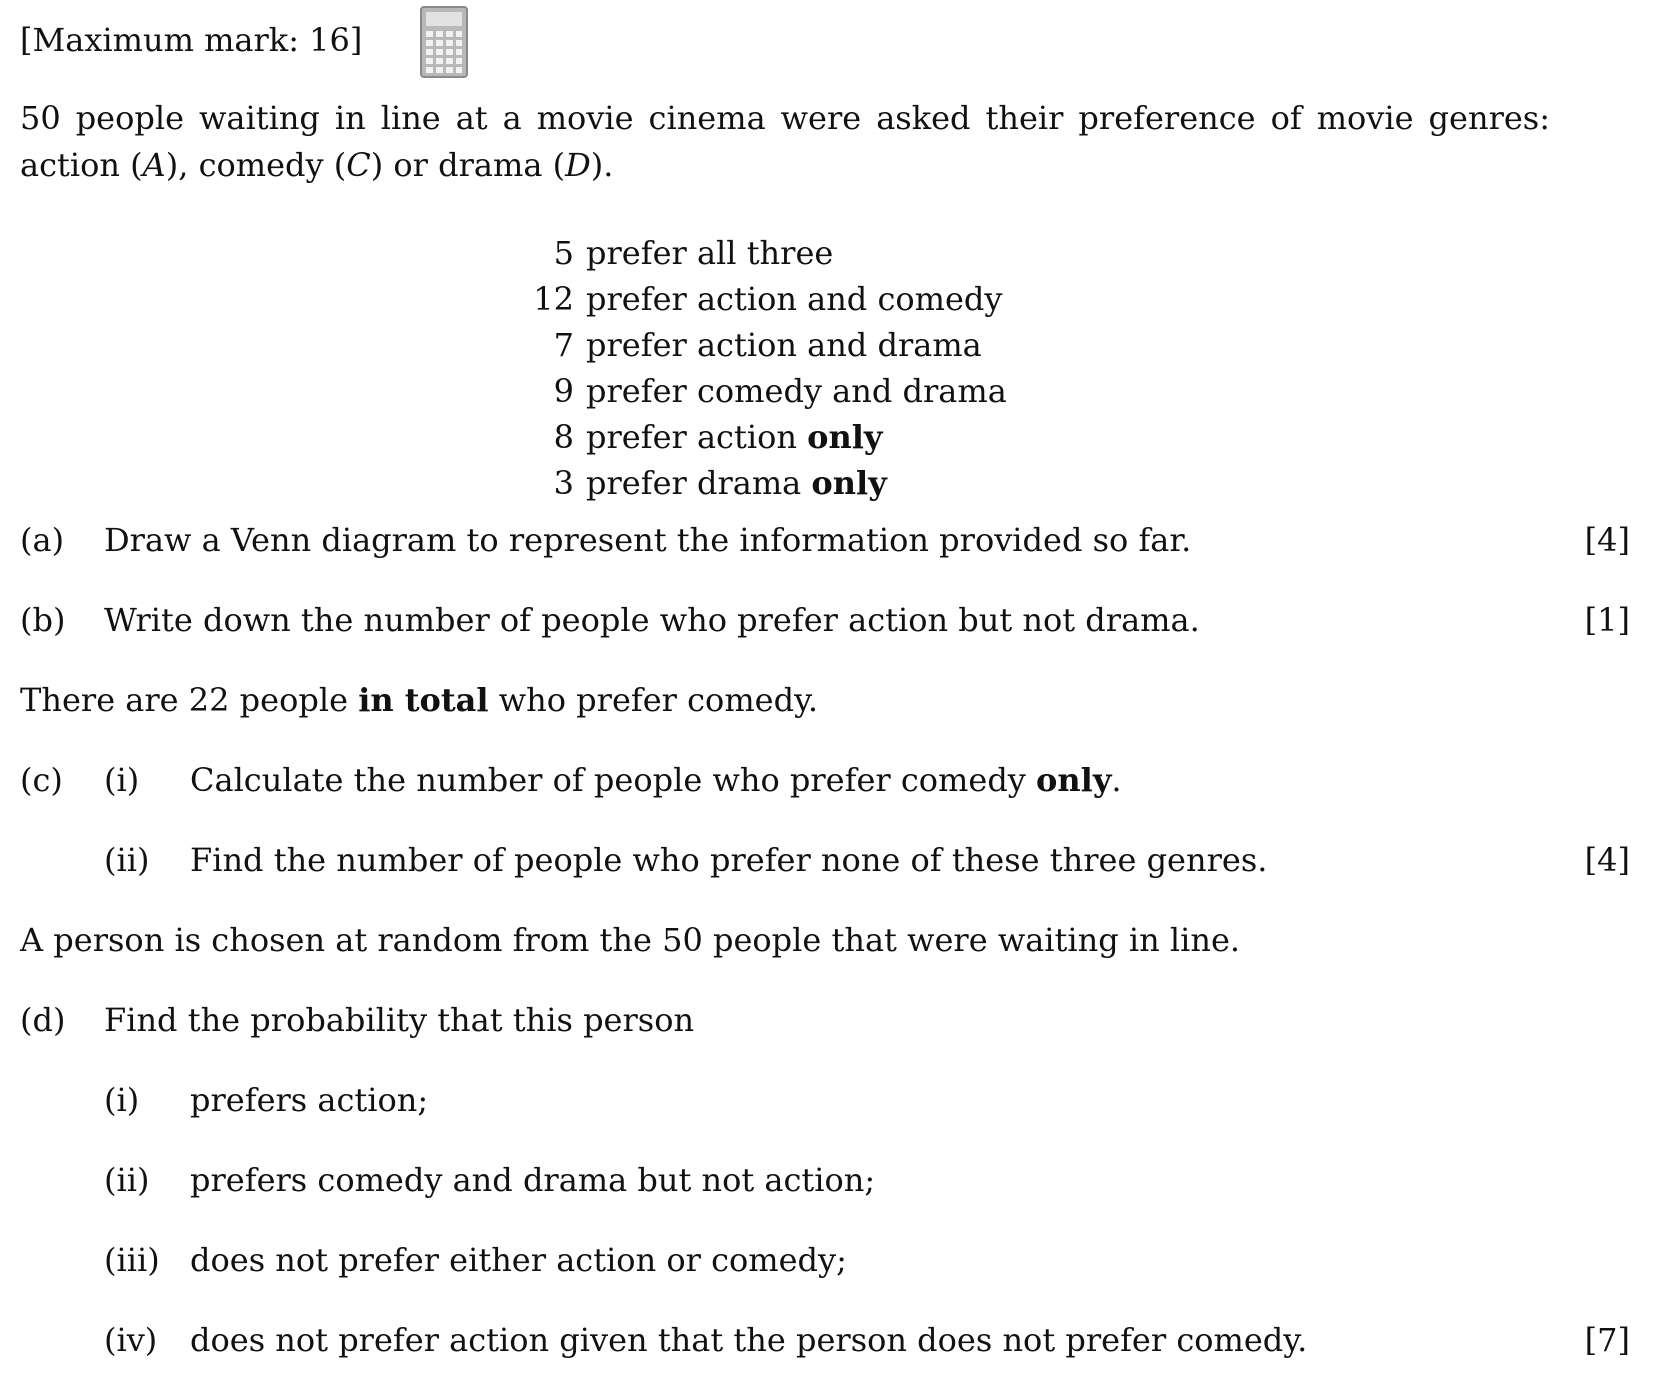 Image resolution: width=1666 pixels, height=1398 pixels. I want to click on part-b-label: (b), so click(43, 620).